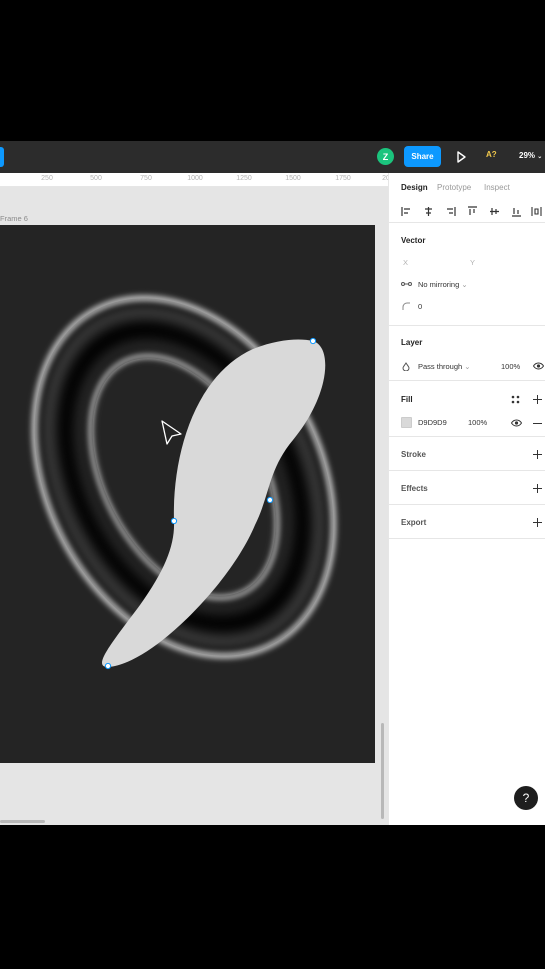  I want to click on export-section: Export, so click(467, 522).